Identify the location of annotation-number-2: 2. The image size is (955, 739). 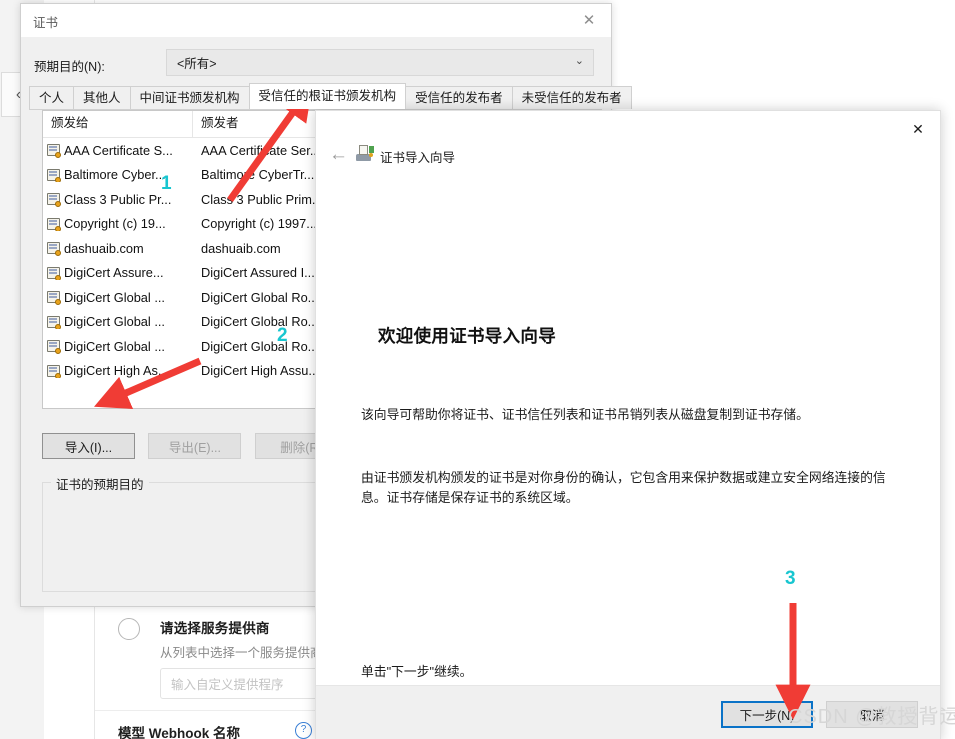
(282, 335).